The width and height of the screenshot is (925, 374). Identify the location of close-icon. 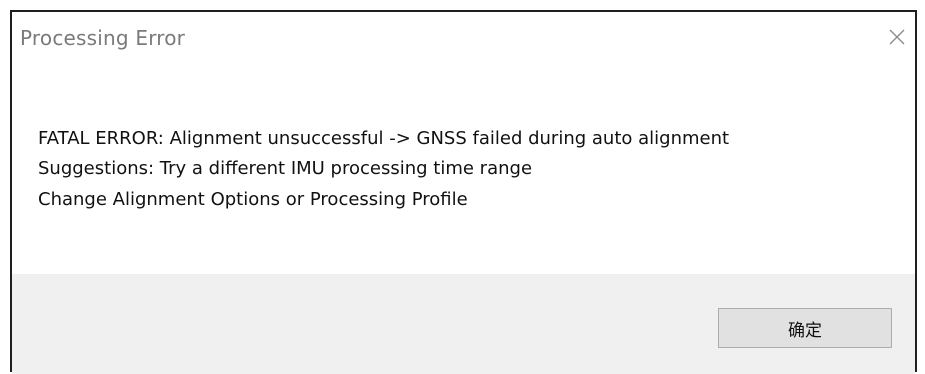
(897, 37).